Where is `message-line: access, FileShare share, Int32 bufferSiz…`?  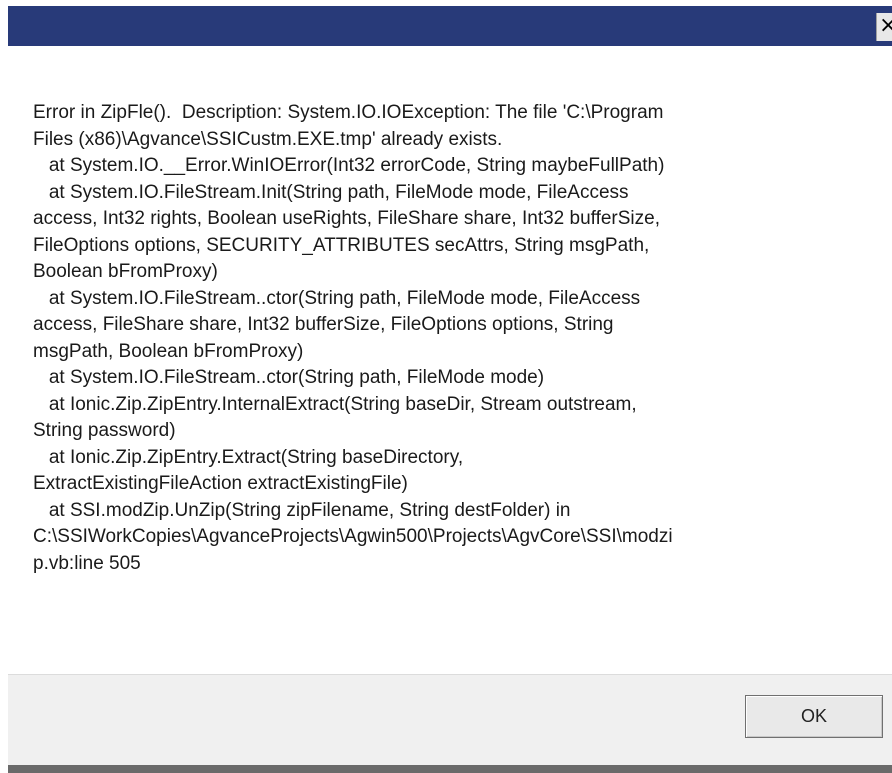
message-line: access, FileShare share, Int32 bufferSiz… is located at coordinates (323, 324).